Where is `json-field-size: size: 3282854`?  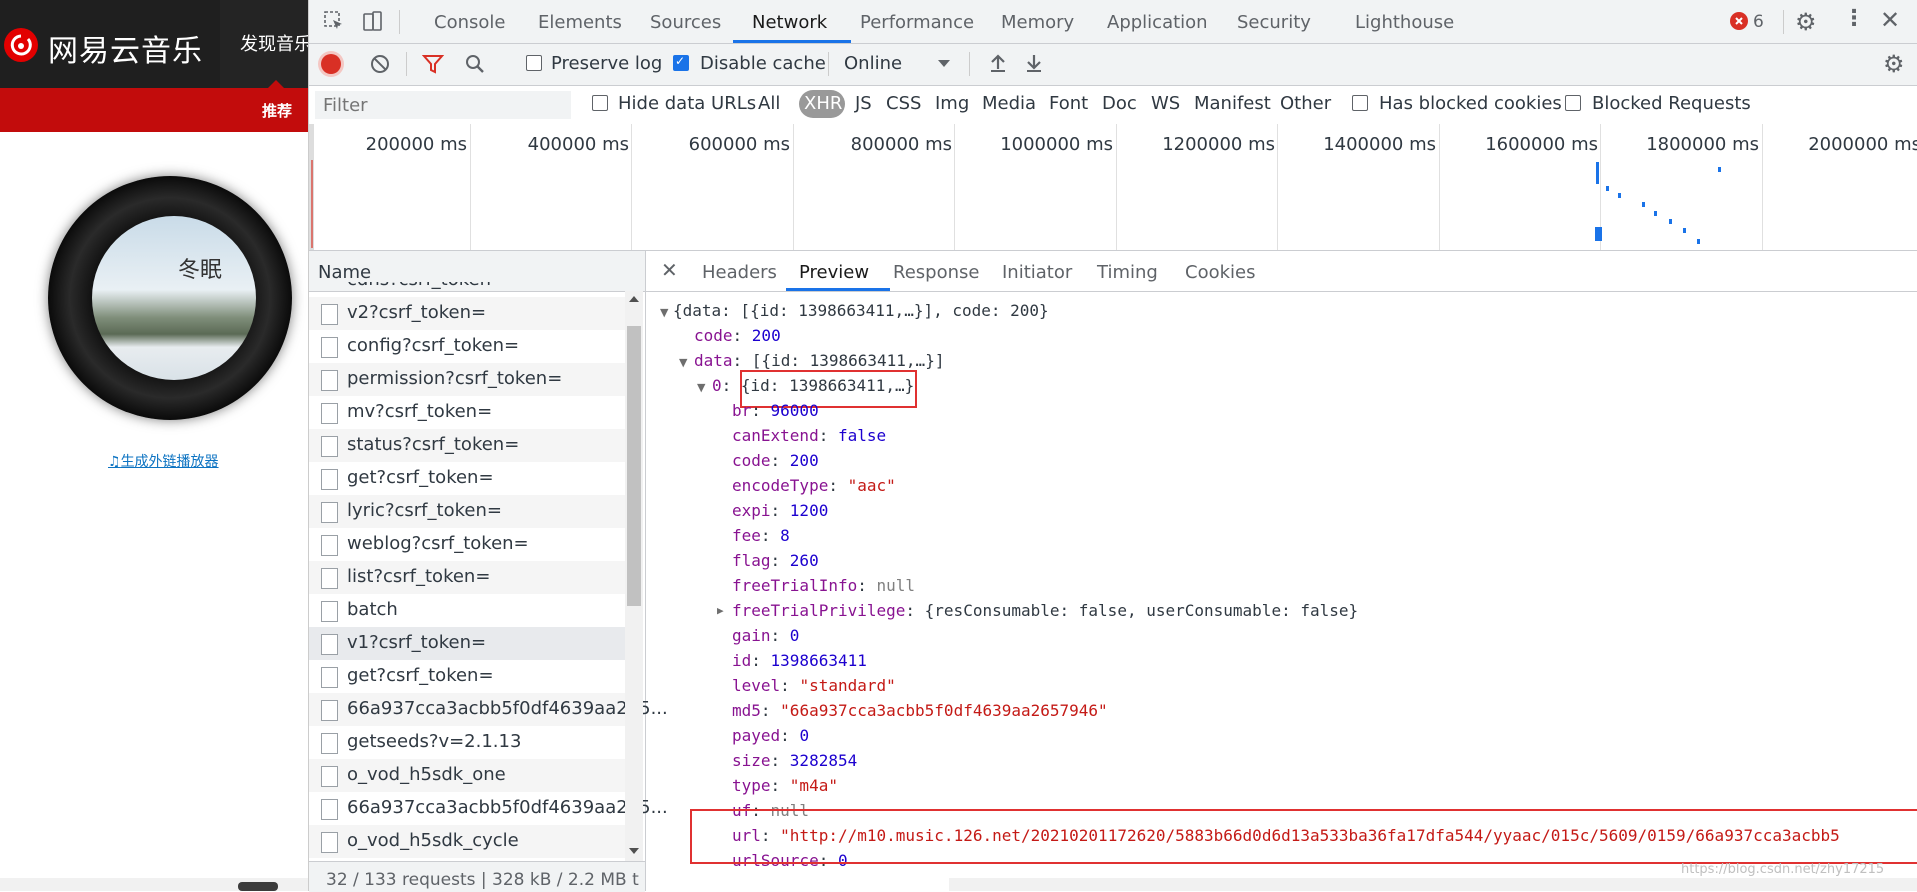 json-field-size: size: 3282854 is located at coordinates (794, 761).